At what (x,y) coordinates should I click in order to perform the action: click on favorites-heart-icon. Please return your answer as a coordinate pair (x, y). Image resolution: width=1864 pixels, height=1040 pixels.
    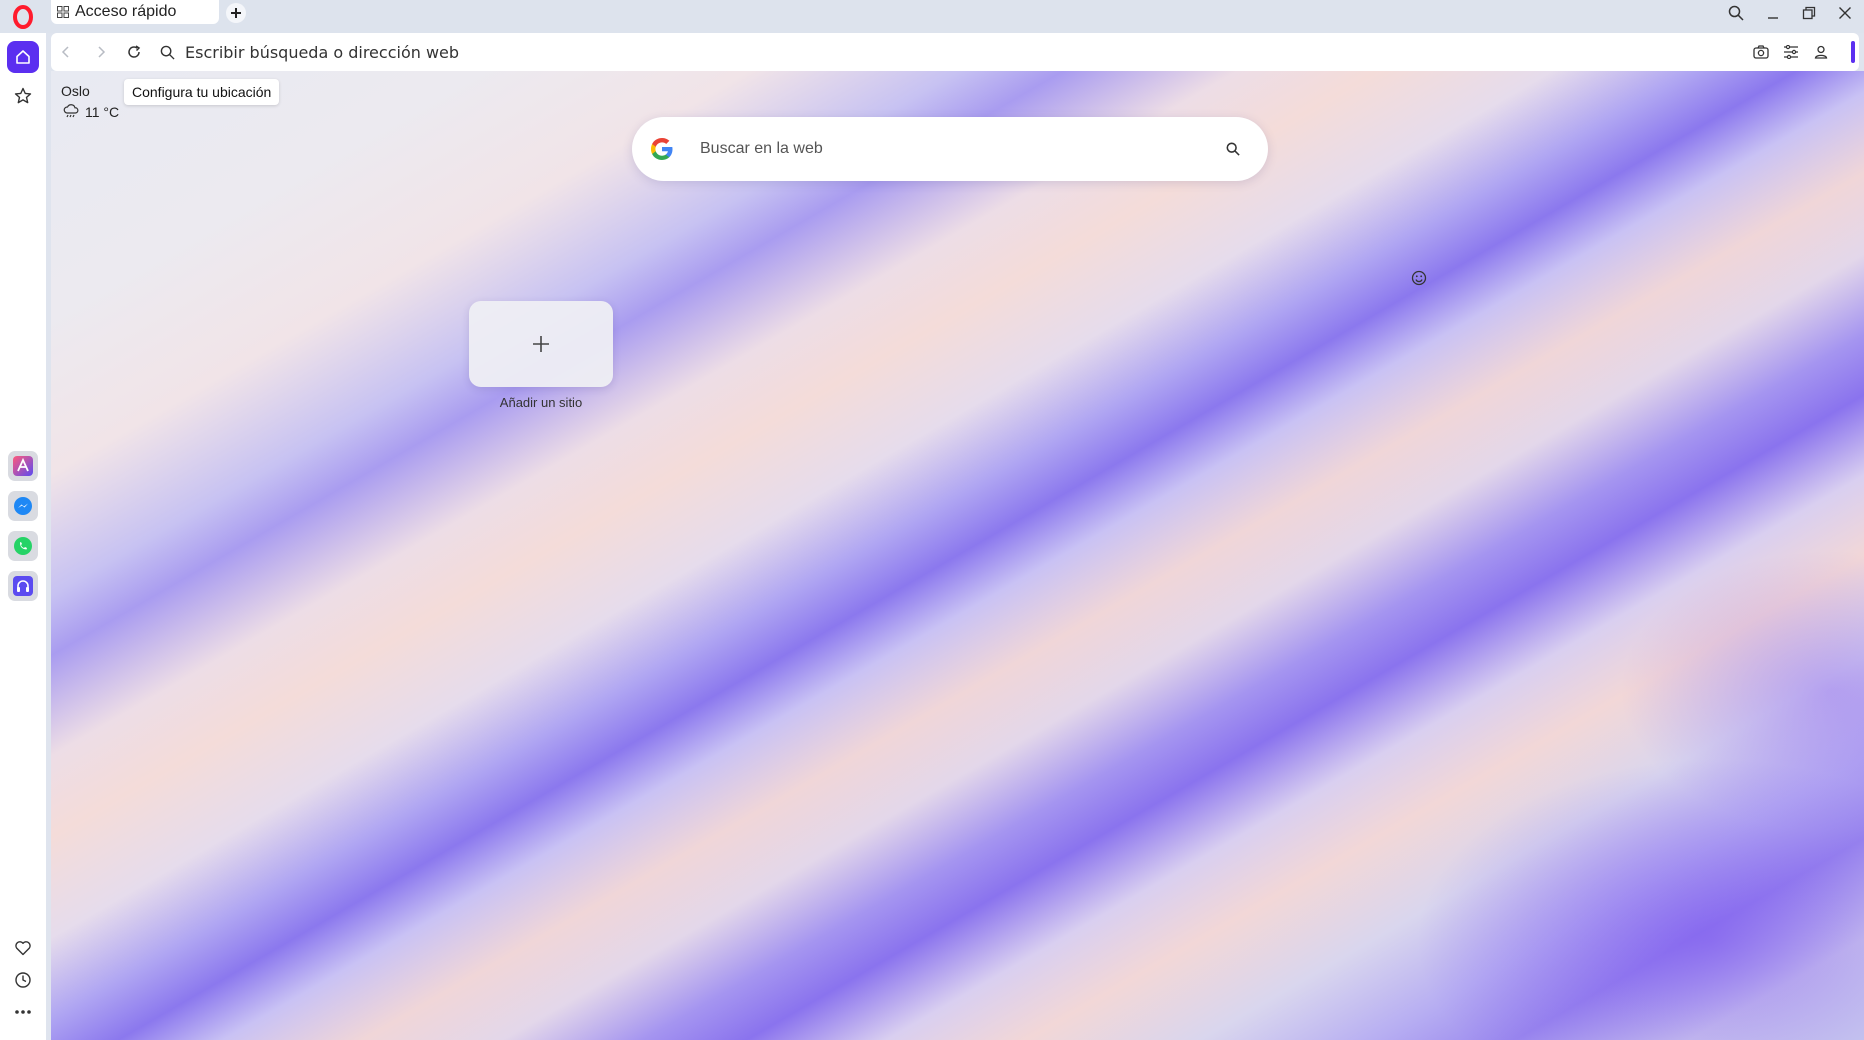
    Looking at the image, I should click on (23, 948).